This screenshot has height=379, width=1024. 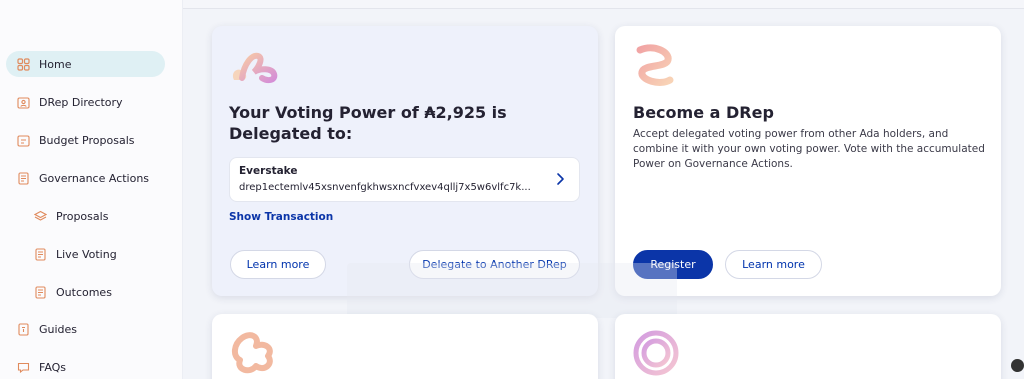 I want to click on learn-more-button: Learn more, so click(x=278, y=264).